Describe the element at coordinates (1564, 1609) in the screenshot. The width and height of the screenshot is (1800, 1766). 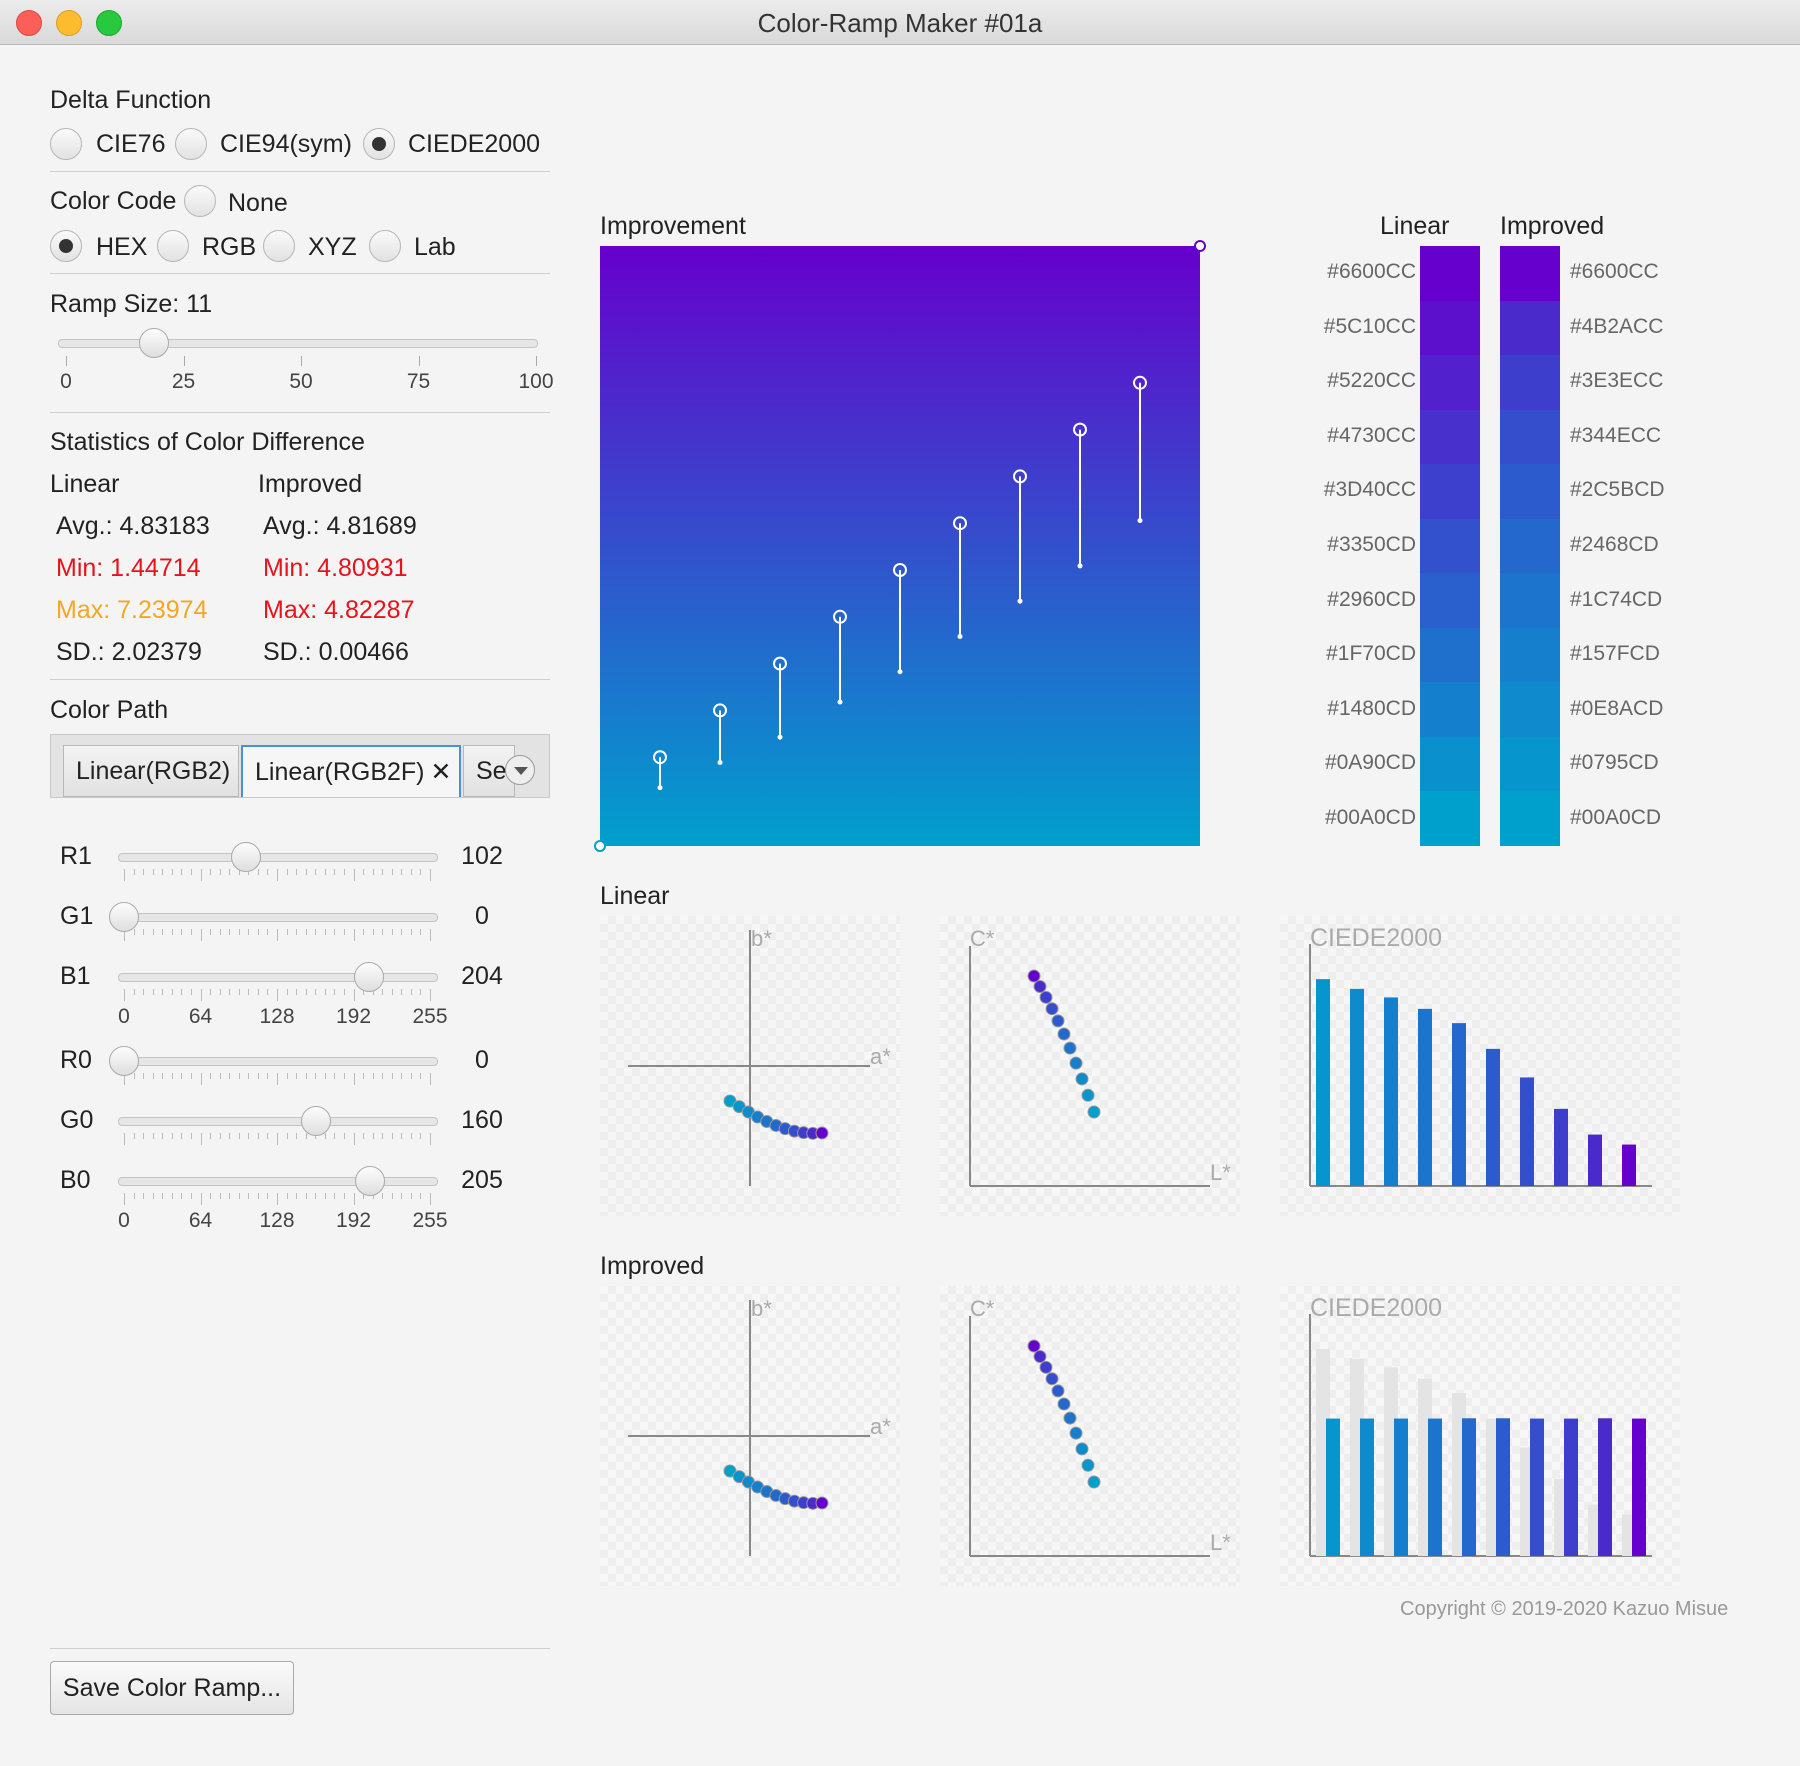
I see `copyright: Copyright © 2019-2020 Kazuo Misue` at that location.